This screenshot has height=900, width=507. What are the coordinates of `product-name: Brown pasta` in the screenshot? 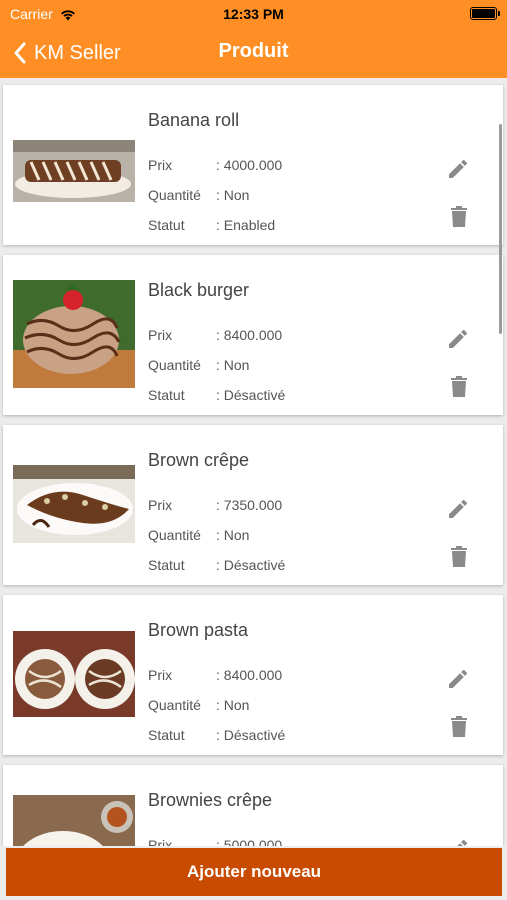 It's located at (198, 630).